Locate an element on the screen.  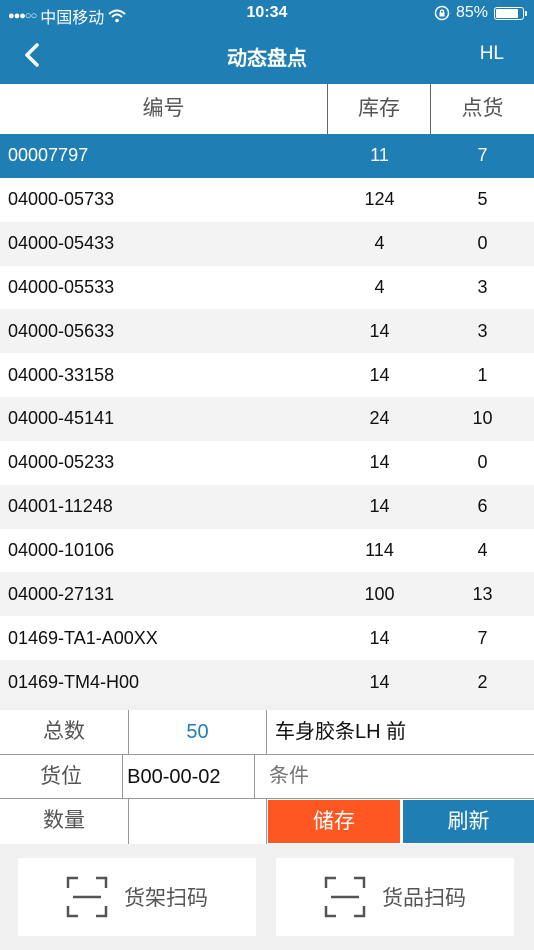
battery-icon is located at coordinates (510, 13).